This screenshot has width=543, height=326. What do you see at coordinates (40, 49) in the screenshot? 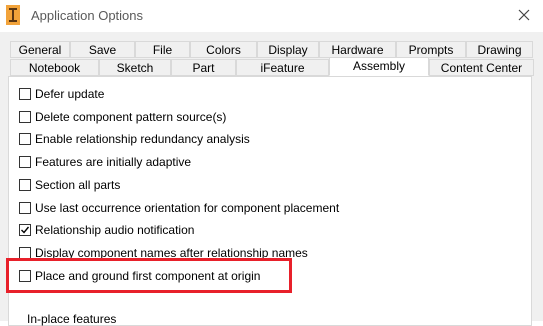
I see `tab-general: General` at bounding box center [40, 49].